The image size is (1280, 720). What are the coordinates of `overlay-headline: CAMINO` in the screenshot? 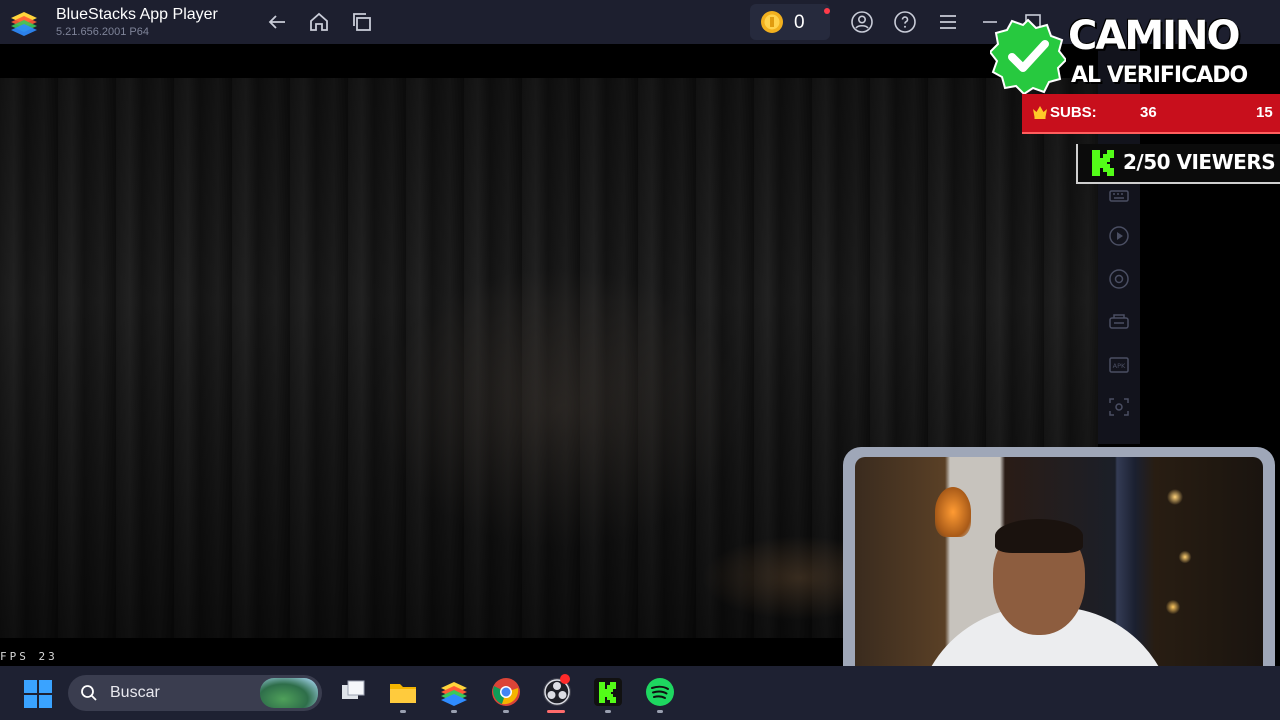 It's located at (1154, 36).